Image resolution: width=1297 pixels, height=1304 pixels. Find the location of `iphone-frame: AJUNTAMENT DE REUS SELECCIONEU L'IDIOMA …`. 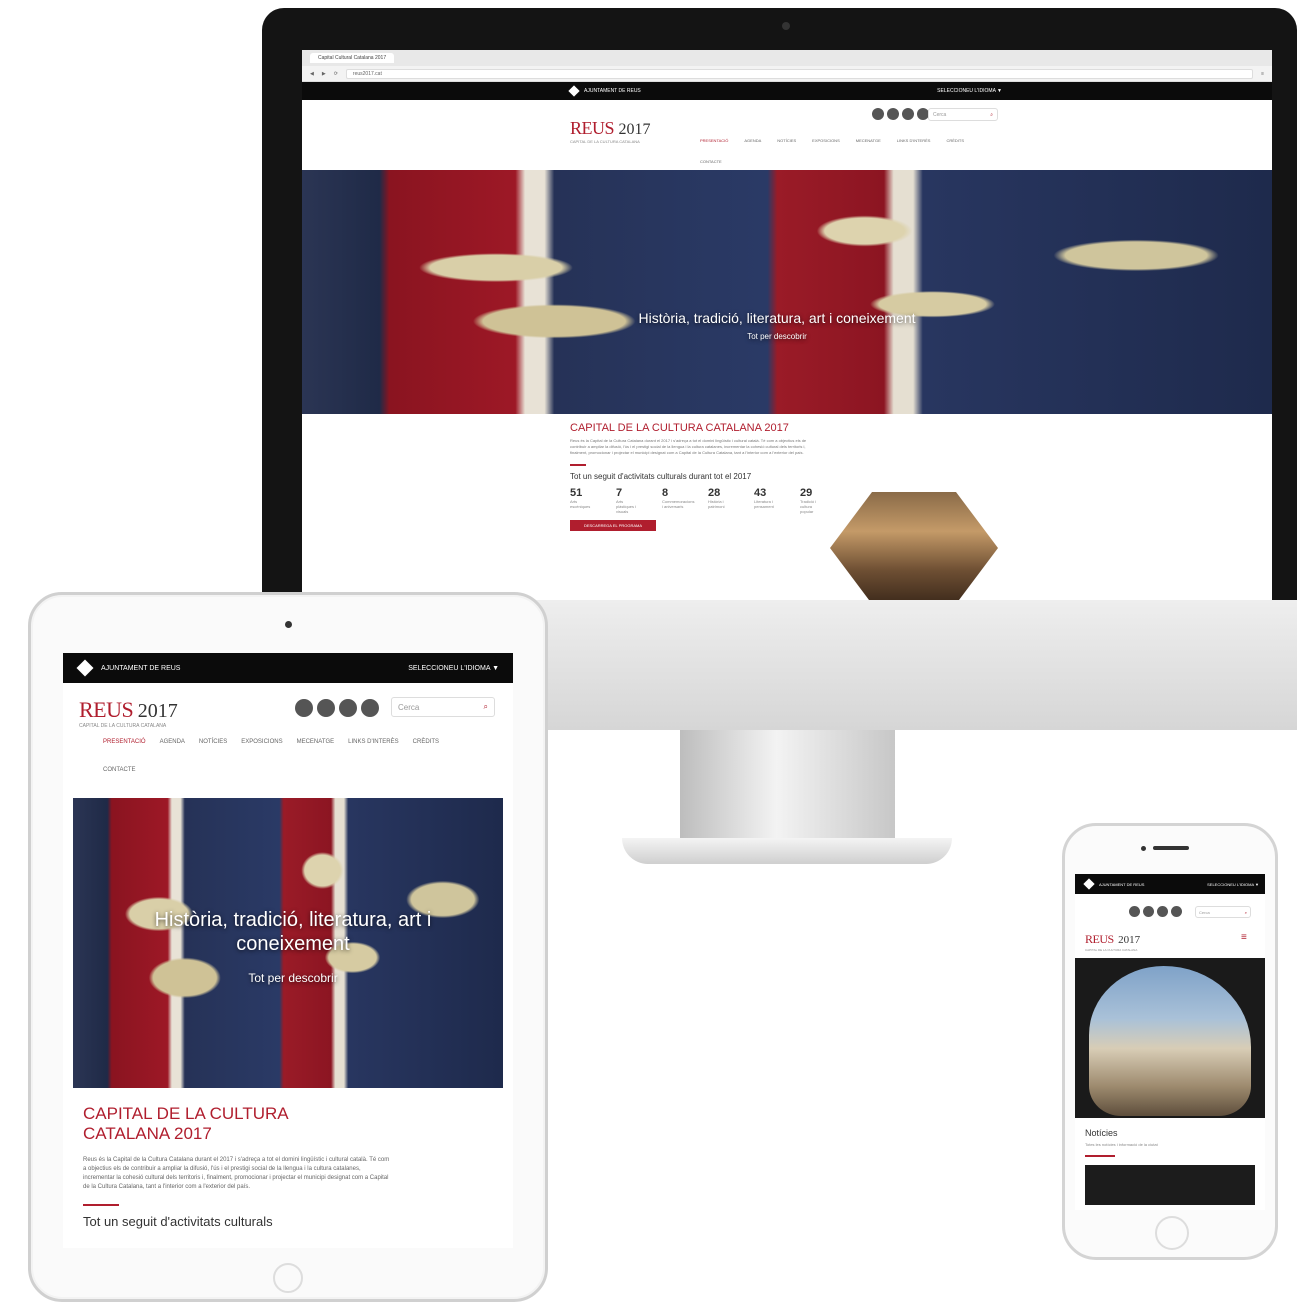

iphone-frame: AJUNTAMENT DE REUS SELECCIONEU L'IDIOMA … is located at coordinates (1170, 1041).